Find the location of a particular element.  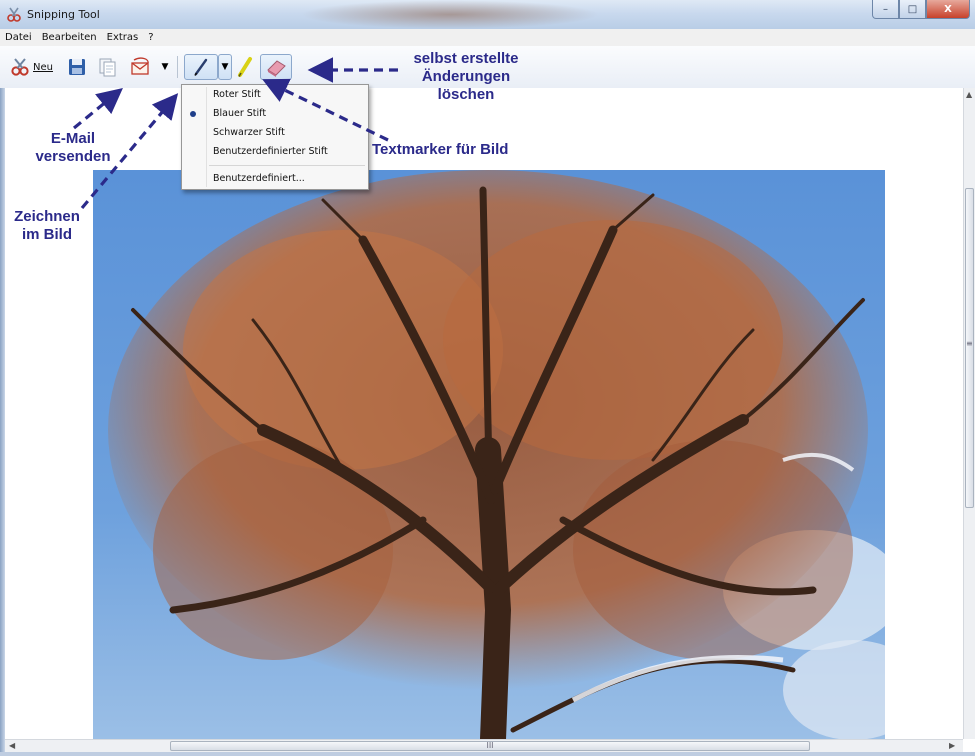

annotation-draw: Zeichnen im Bild is located at coordinates (47, 226).